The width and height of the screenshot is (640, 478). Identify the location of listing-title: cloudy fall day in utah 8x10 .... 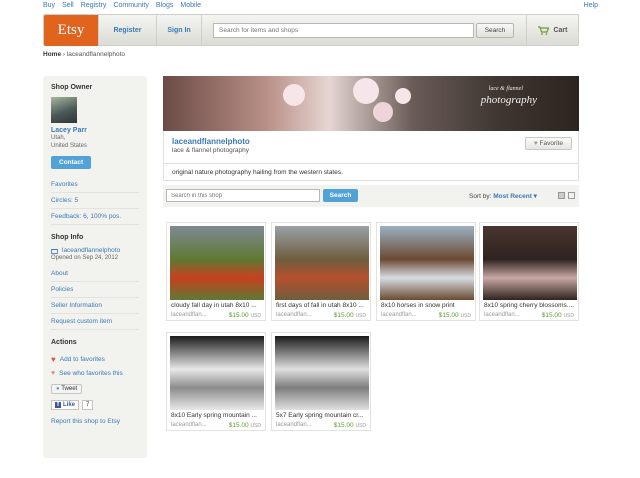
(217, 305).